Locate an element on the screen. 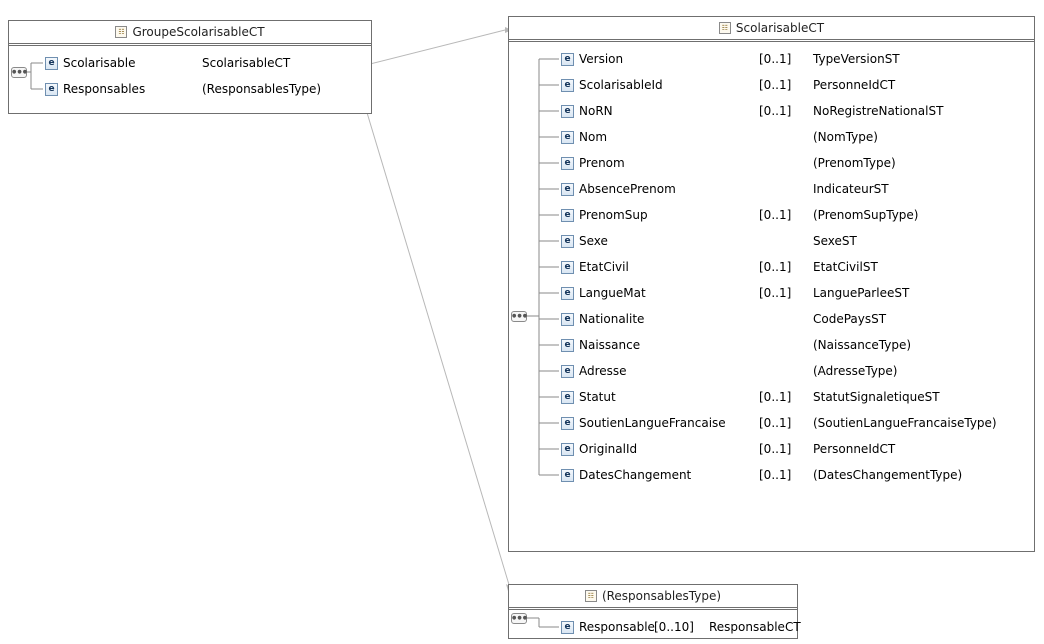  element-name: AbsencePrenom is located at coordinates (627, 189).